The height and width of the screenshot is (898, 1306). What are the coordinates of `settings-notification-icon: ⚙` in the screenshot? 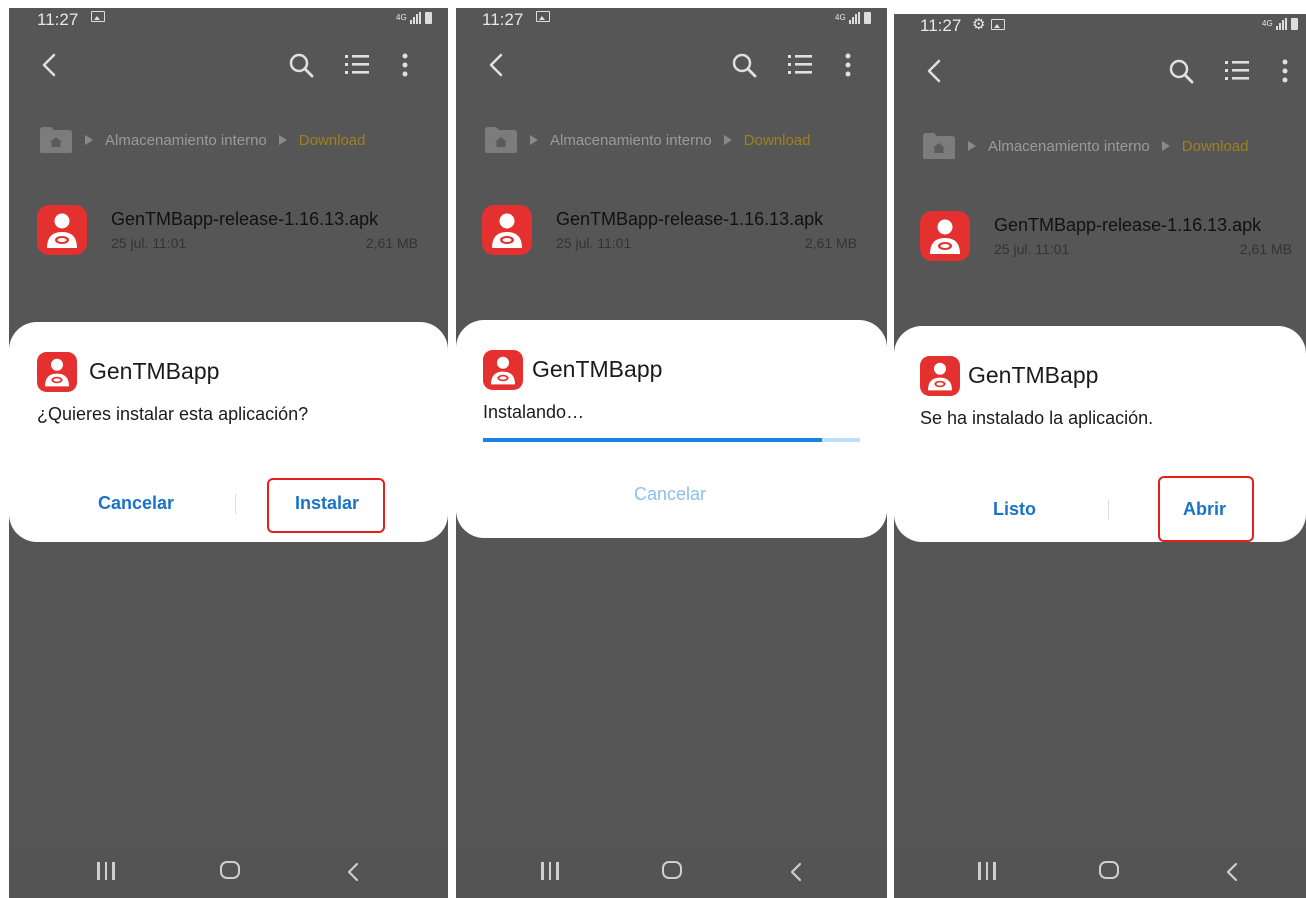 It's located at (979, 24).